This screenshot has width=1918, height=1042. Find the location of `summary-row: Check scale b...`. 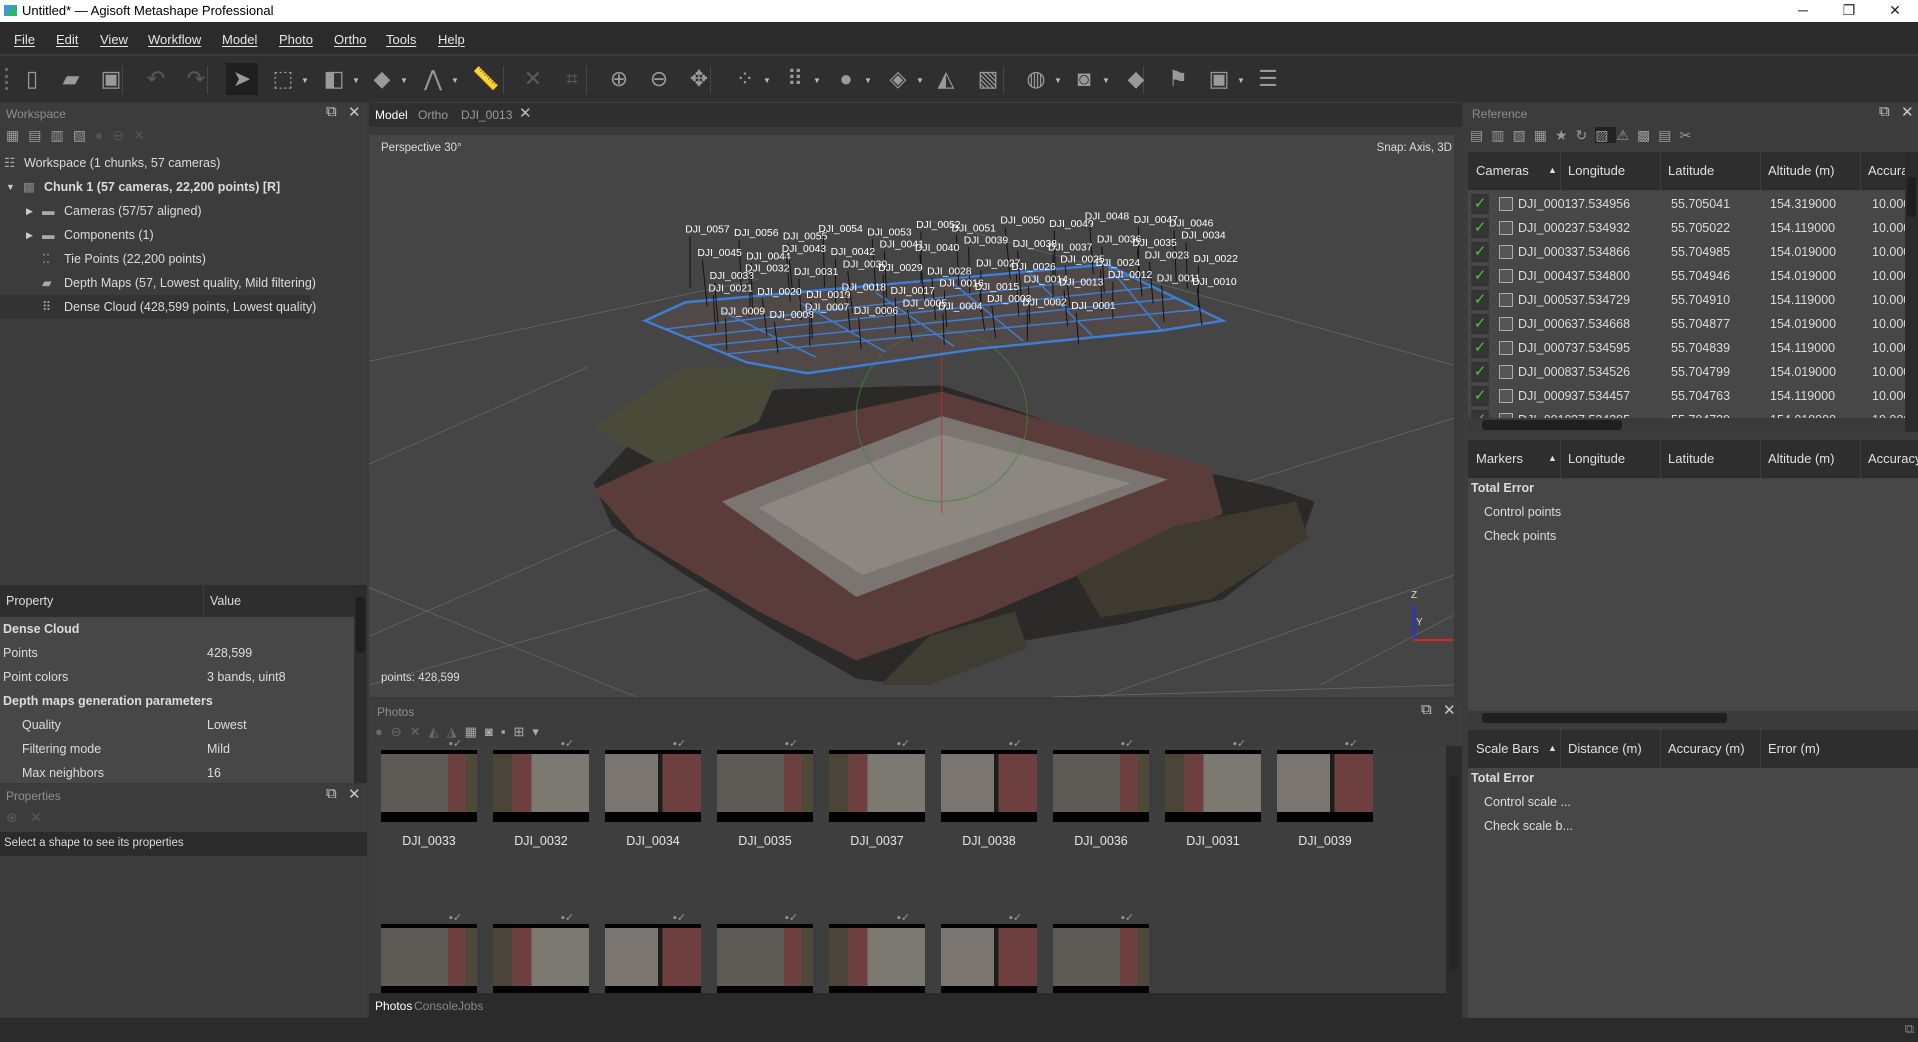

summary-row: Check scale b... is located at coordinates (1686, 826).